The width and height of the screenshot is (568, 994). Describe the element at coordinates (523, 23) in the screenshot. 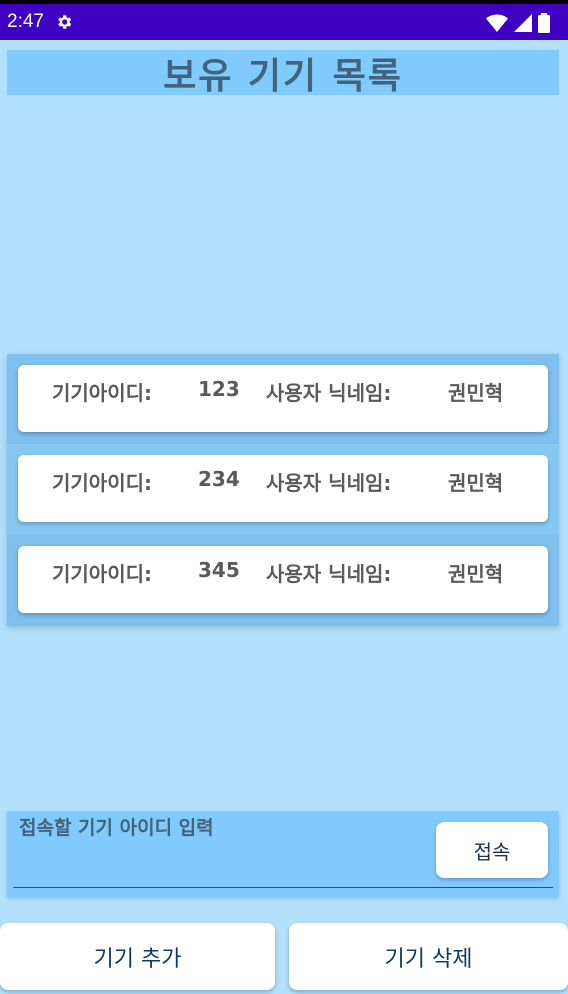

I see `signal-icon` at that location.